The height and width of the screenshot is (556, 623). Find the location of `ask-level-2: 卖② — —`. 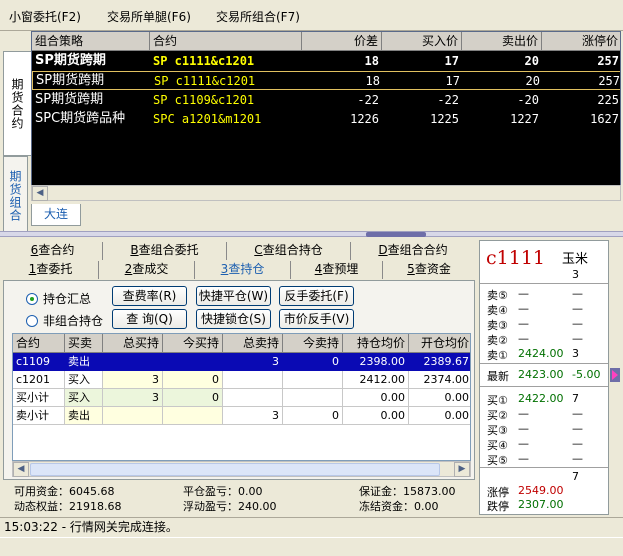

ask-level-2: 卖② — — is located at coordinates (547, 339).